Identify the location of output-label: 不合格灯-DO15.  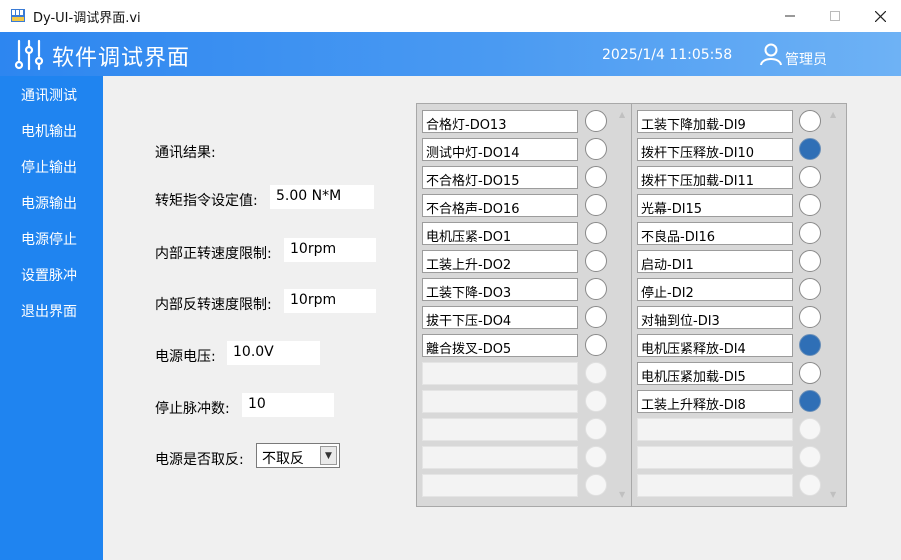
(500, 177).